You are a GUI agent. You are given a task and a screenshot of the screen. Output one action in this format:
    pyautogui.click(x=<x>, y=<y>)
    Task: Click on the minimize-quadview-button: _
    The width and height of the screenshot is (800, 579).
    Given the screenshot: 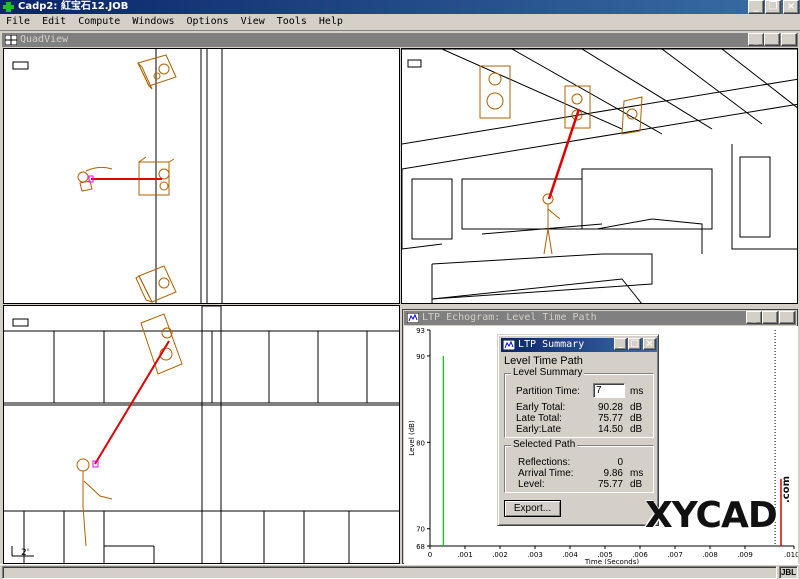 What is the action you would take?
    pyautogui.click(x=756, y=39)
    